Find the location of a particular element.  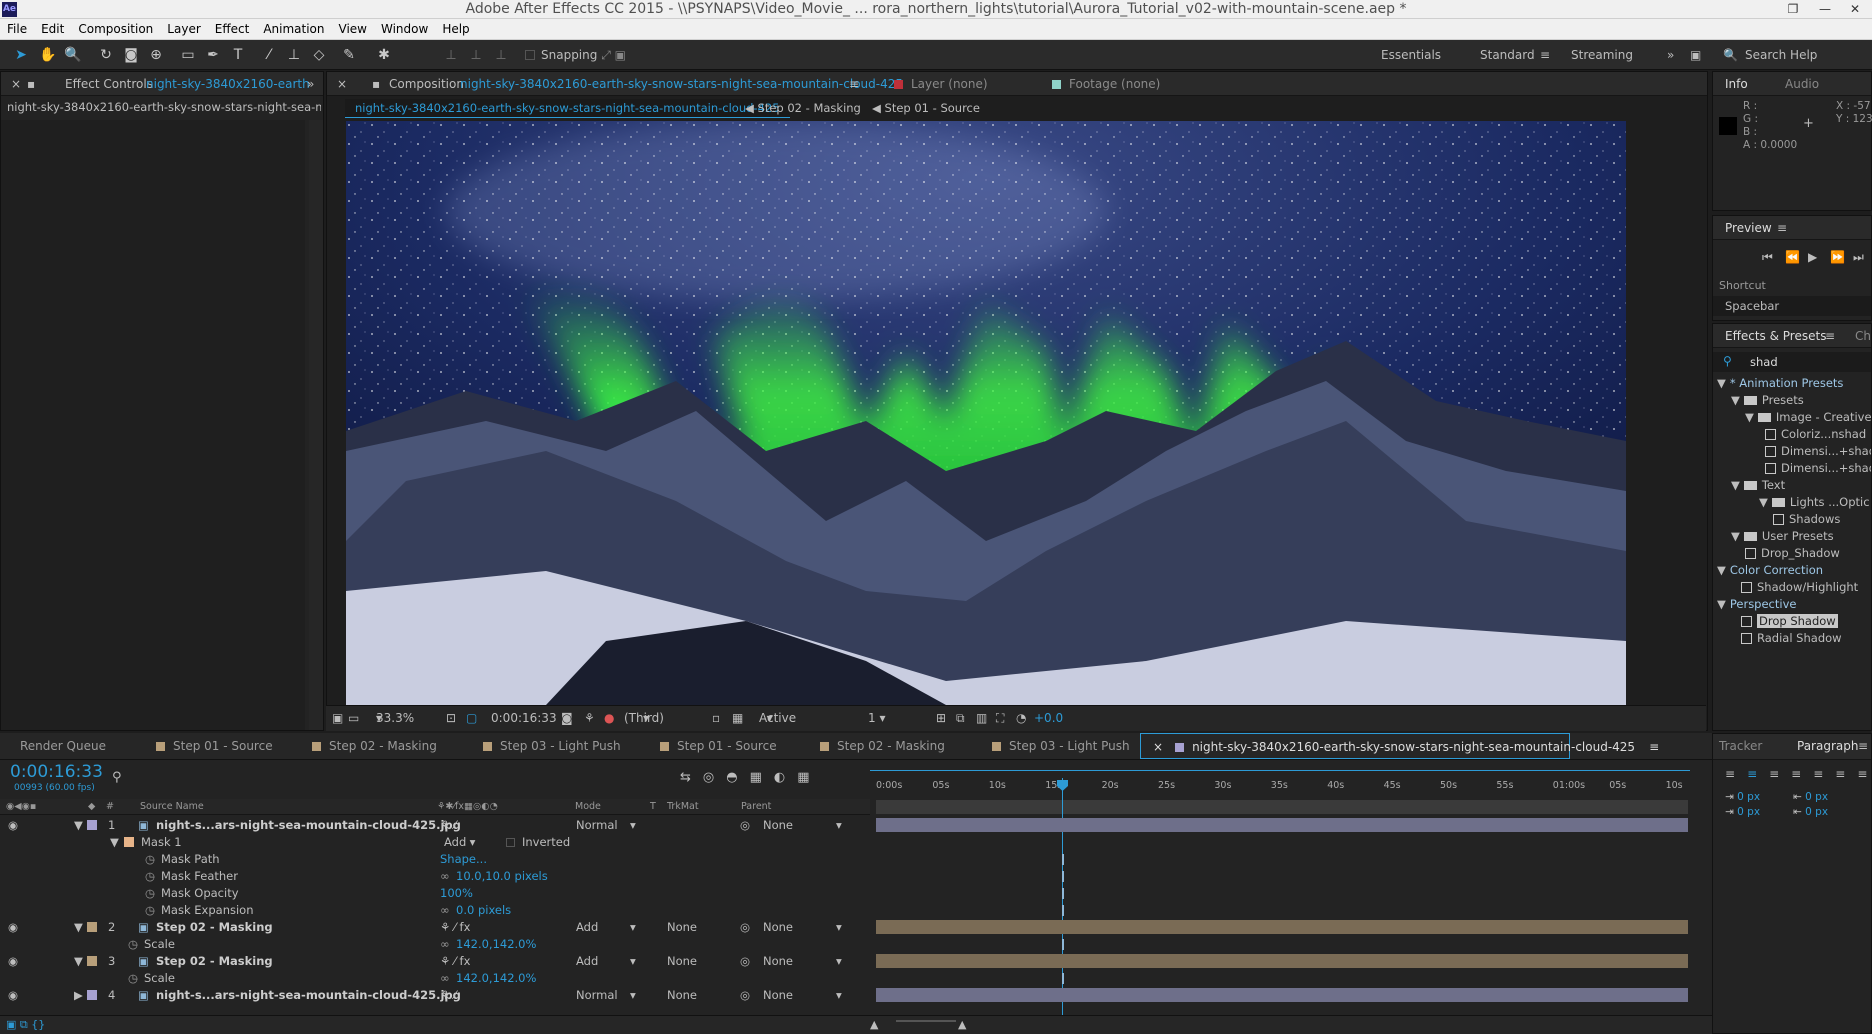

render-queue-tab: Render Queue is located at coordinates (63, 746).